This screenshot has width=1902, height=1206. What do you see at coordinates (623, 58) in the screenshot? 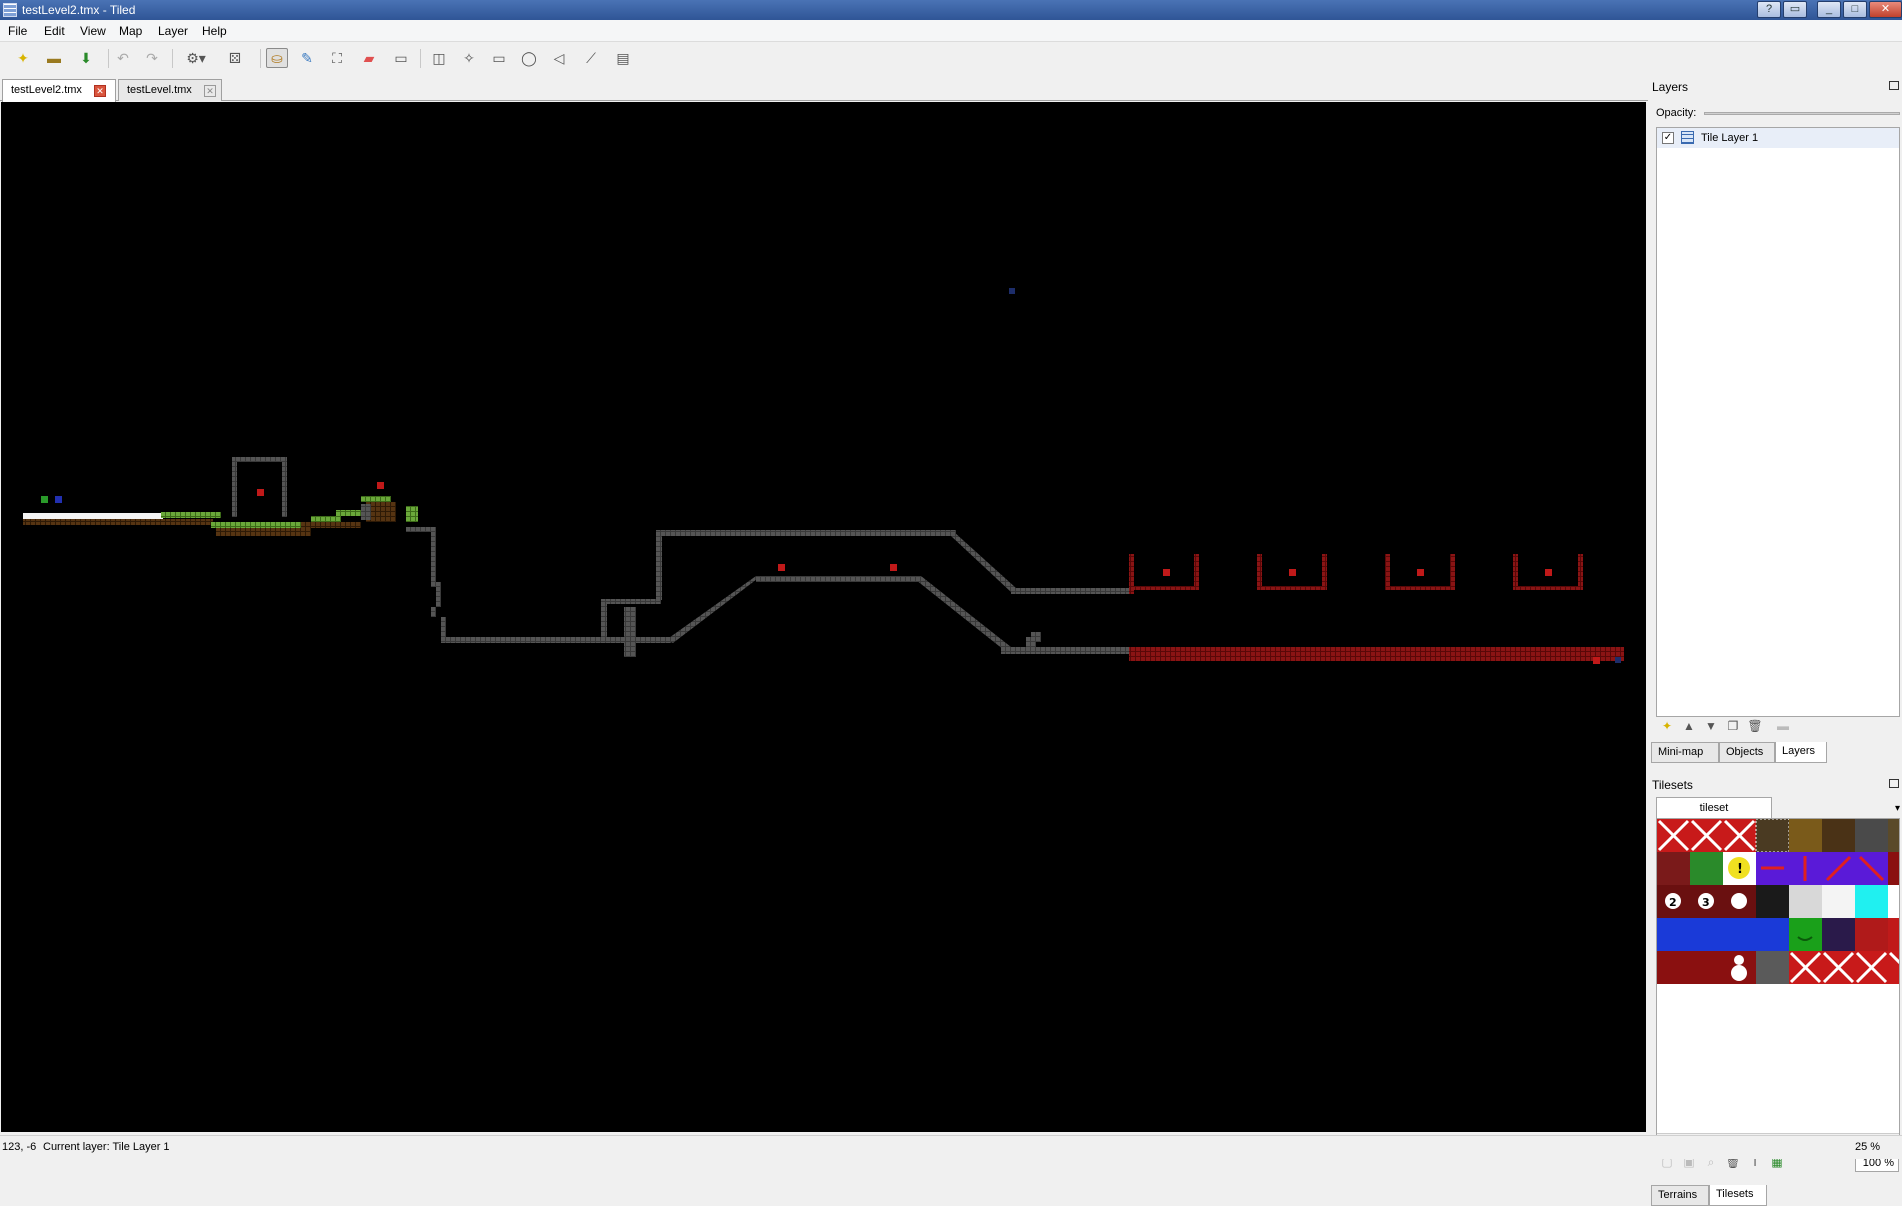
I see `insert-tile-icon: ▤` at bounding box center [623, 58].